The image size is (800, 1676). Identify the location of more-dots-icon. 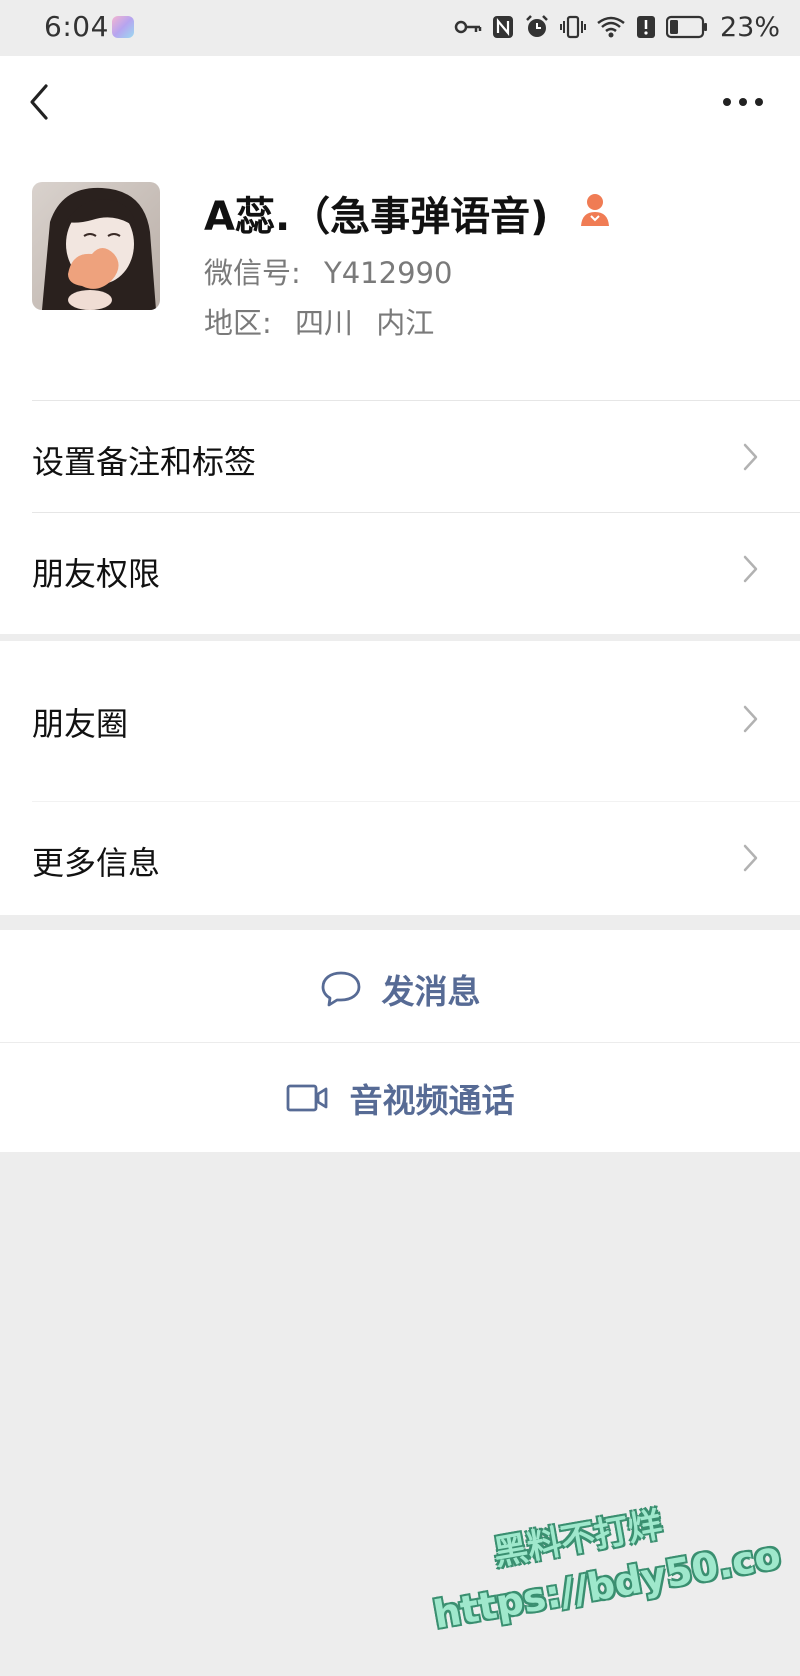
(743, 102).